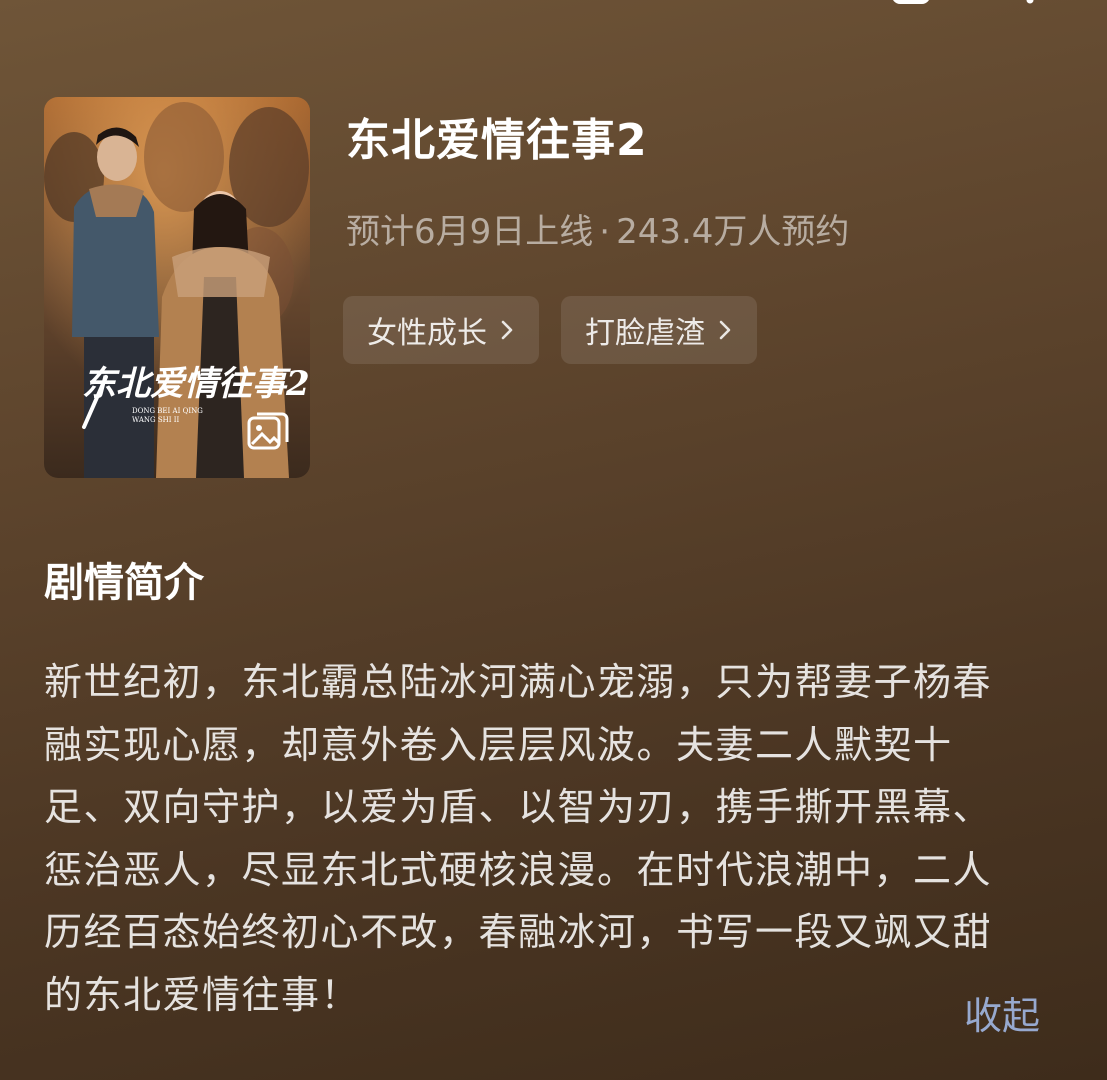 The width and height of the screenshot is (1107, 1080). I want to click on tag-chip: 女性成长, so click(441, 330).